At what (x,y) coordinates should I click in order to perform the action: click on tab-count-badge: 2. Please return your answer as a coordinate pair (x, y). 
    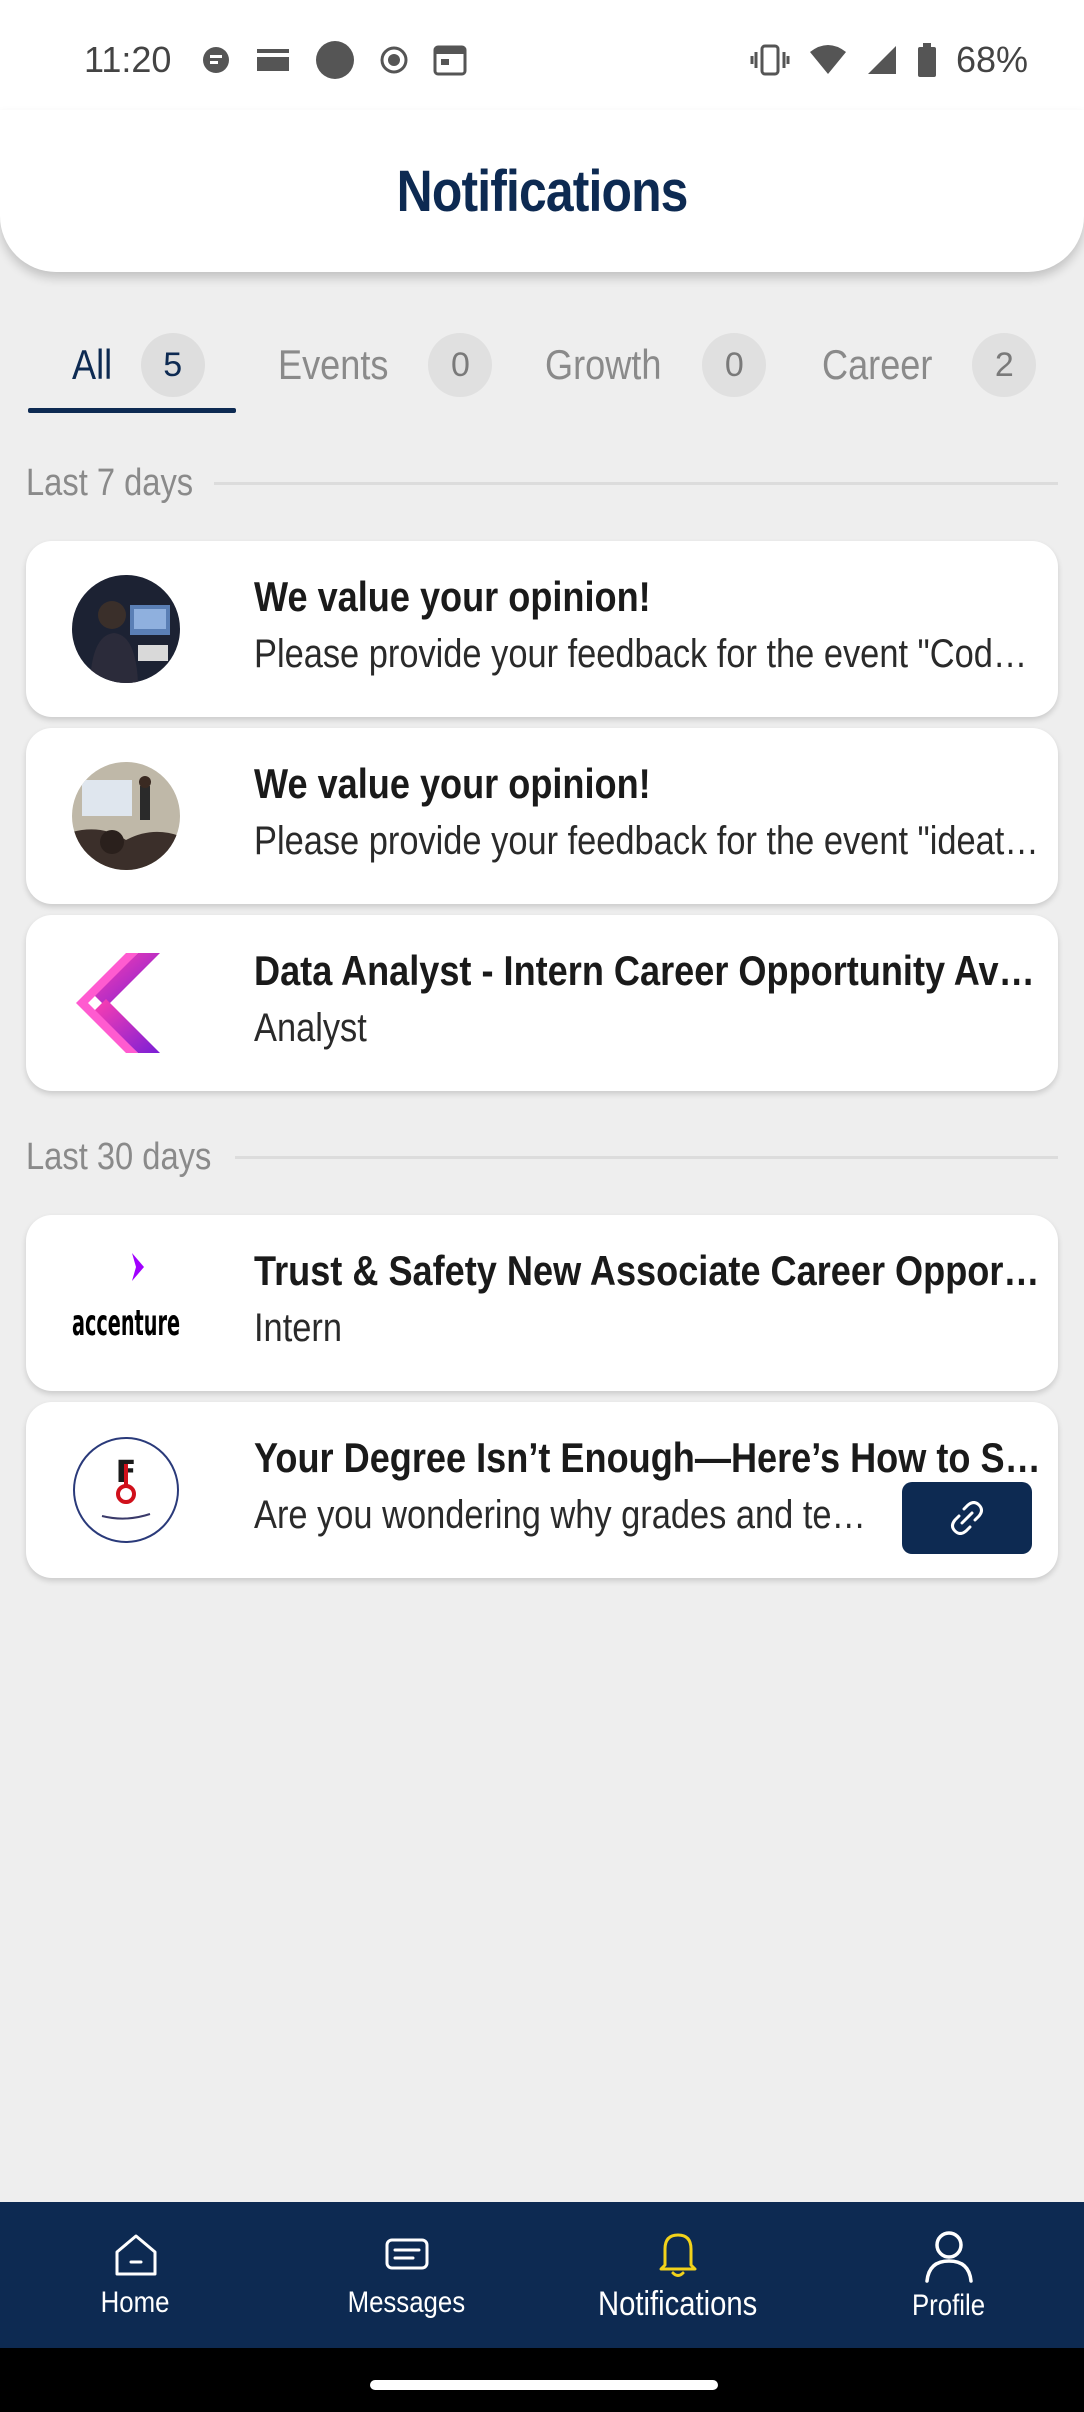
    Looking at the image, I should click on (1004, 365).